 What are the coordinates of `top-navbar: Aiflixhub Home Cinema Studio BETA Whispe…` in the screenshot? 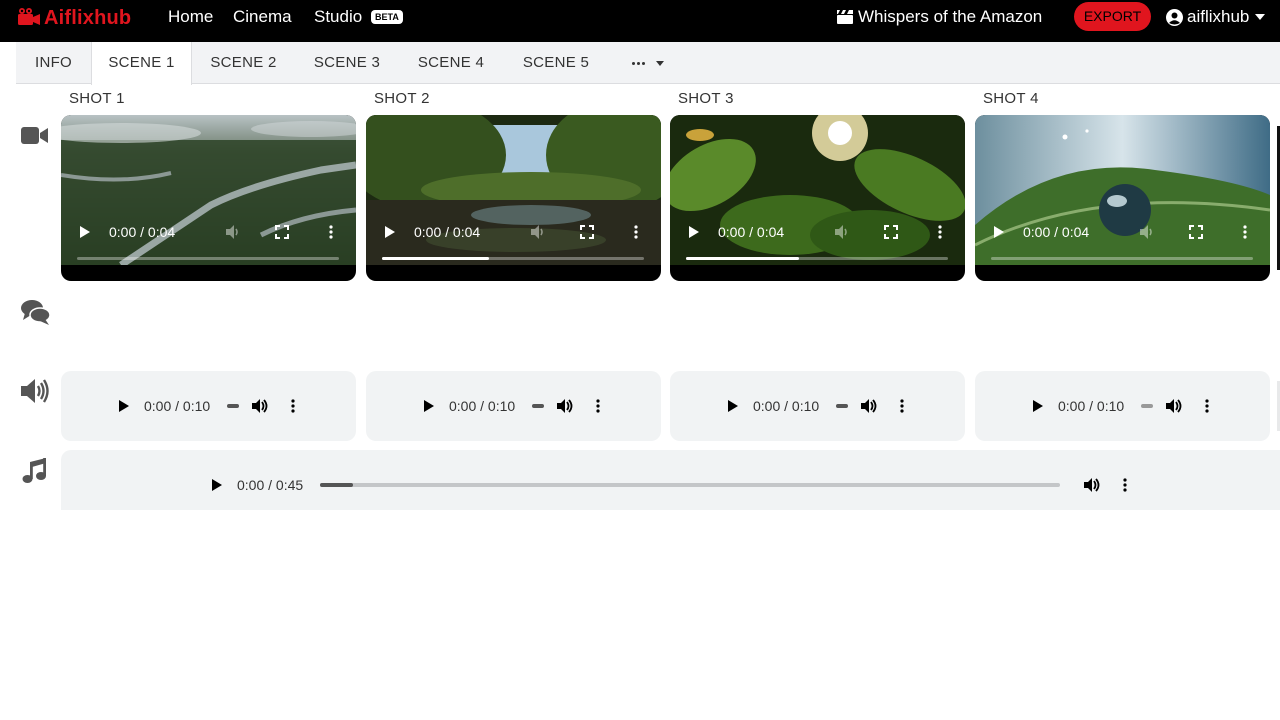 It's located at (640, 21).